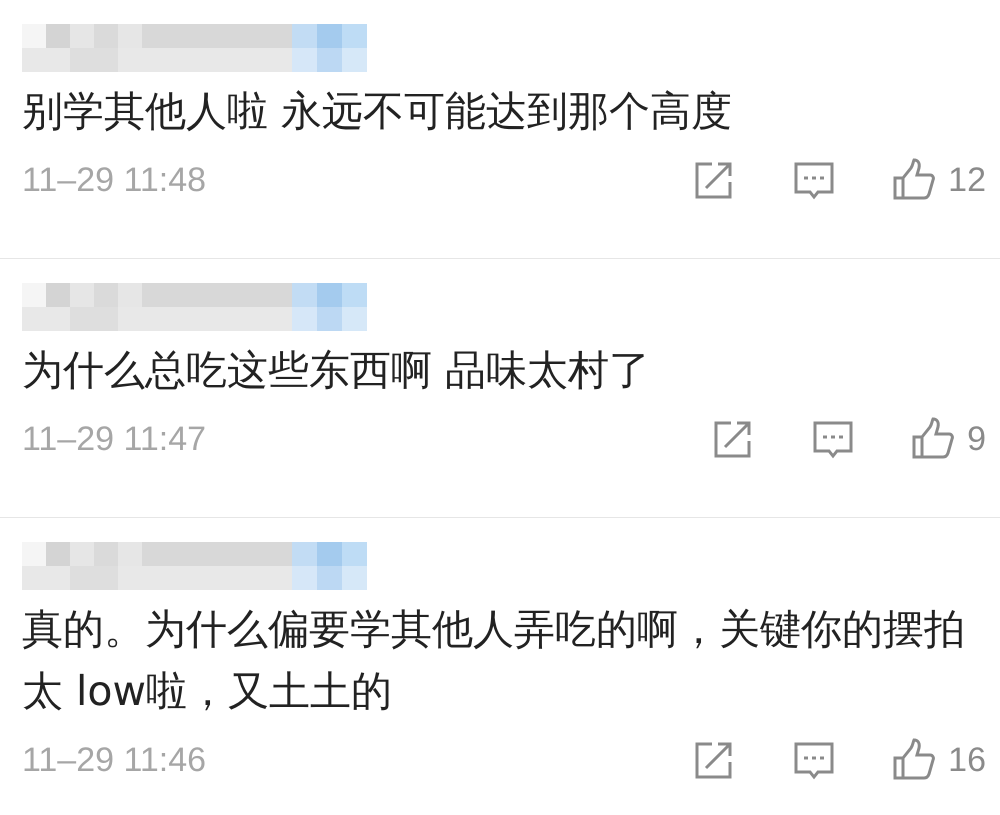 This screenshot has width=1000, height=815. Describe the element at coordinates (337, 370) in the screenshot. I see `comment-text: 为什么总吃这些东西啊 品味太村了` at that location.